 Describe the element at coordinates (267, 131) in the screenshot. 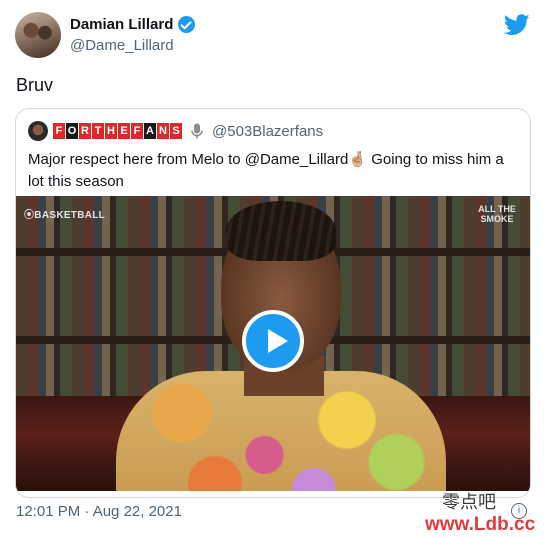

I see `quoted-author-handle: @503Blazerfans` at that location.